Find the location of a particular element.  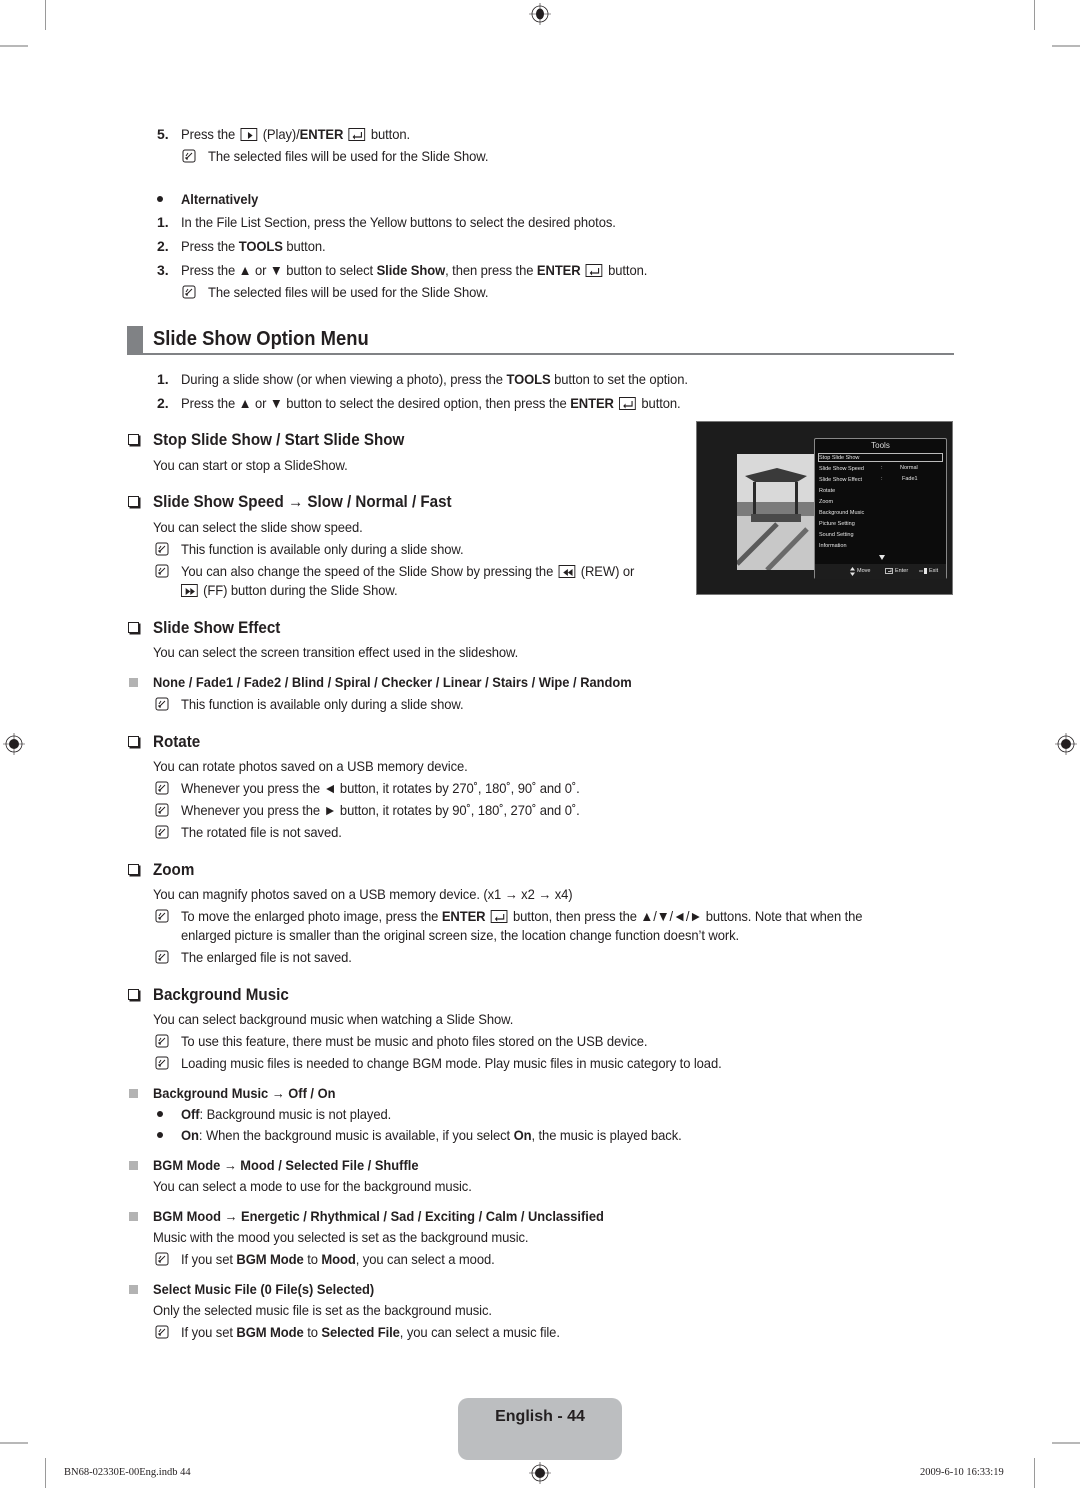

step-text: button to set the option. is located at coordinates (619, 379).